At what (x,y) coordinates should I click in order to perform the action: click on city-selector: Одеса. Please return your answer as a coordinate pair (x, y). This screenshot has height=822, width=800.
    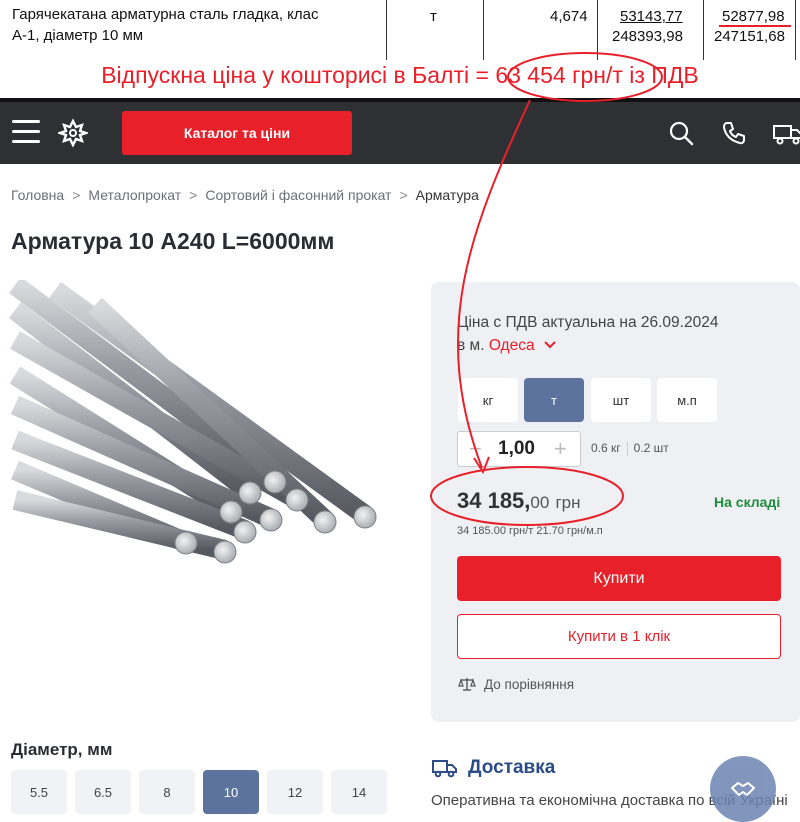
    Looking at the image, I should click on (512, 345).